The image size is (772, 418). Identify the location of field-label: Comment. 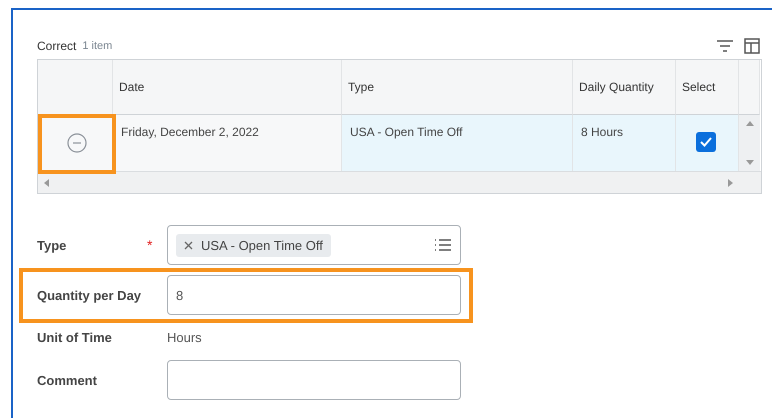
(67, 380).